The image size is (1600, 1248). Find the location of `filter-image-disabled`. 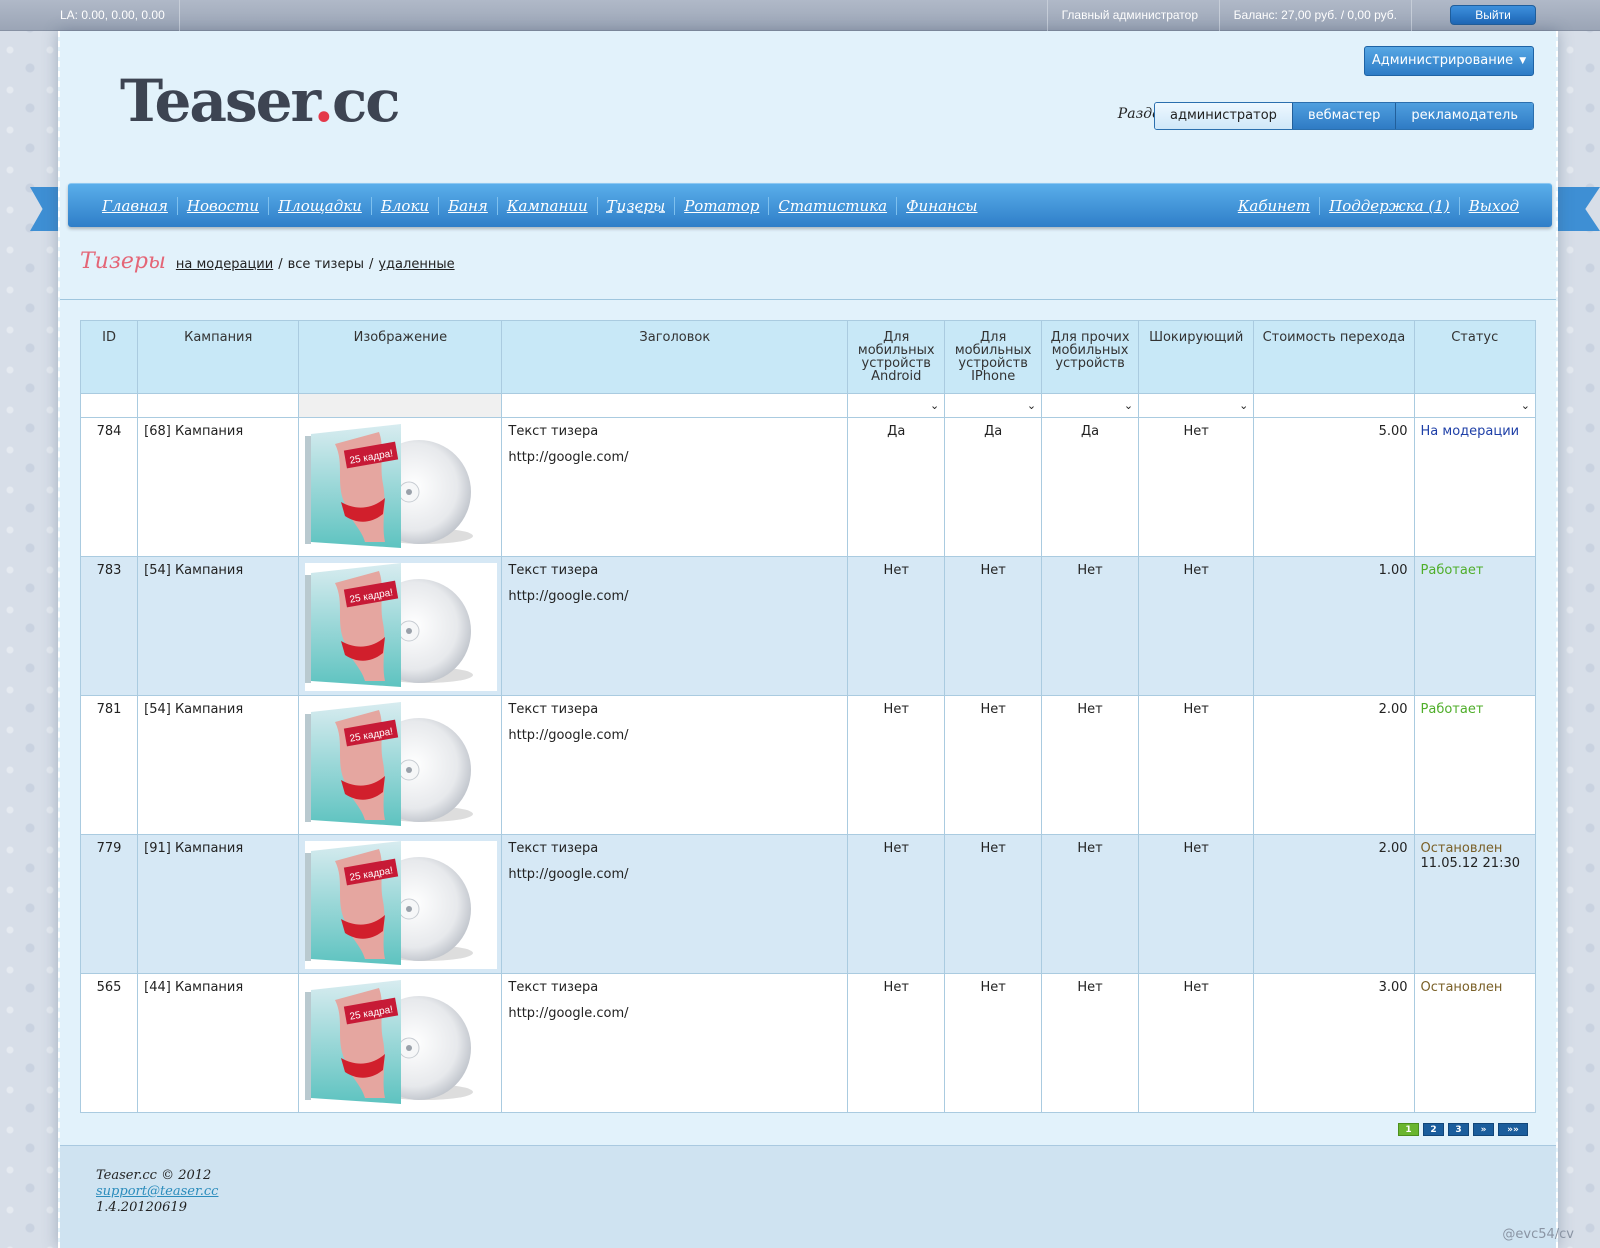

filter-image-disabled is located at coordinates (400, 405).